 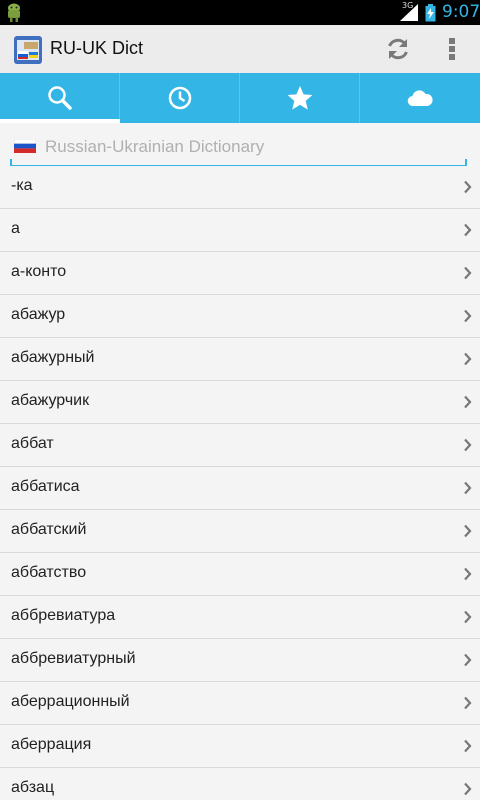 What do you see at coordinates (240, 660) in the screenshot?
I see `word-list-item: аббревиатурный` at bounding box center [240, 660].